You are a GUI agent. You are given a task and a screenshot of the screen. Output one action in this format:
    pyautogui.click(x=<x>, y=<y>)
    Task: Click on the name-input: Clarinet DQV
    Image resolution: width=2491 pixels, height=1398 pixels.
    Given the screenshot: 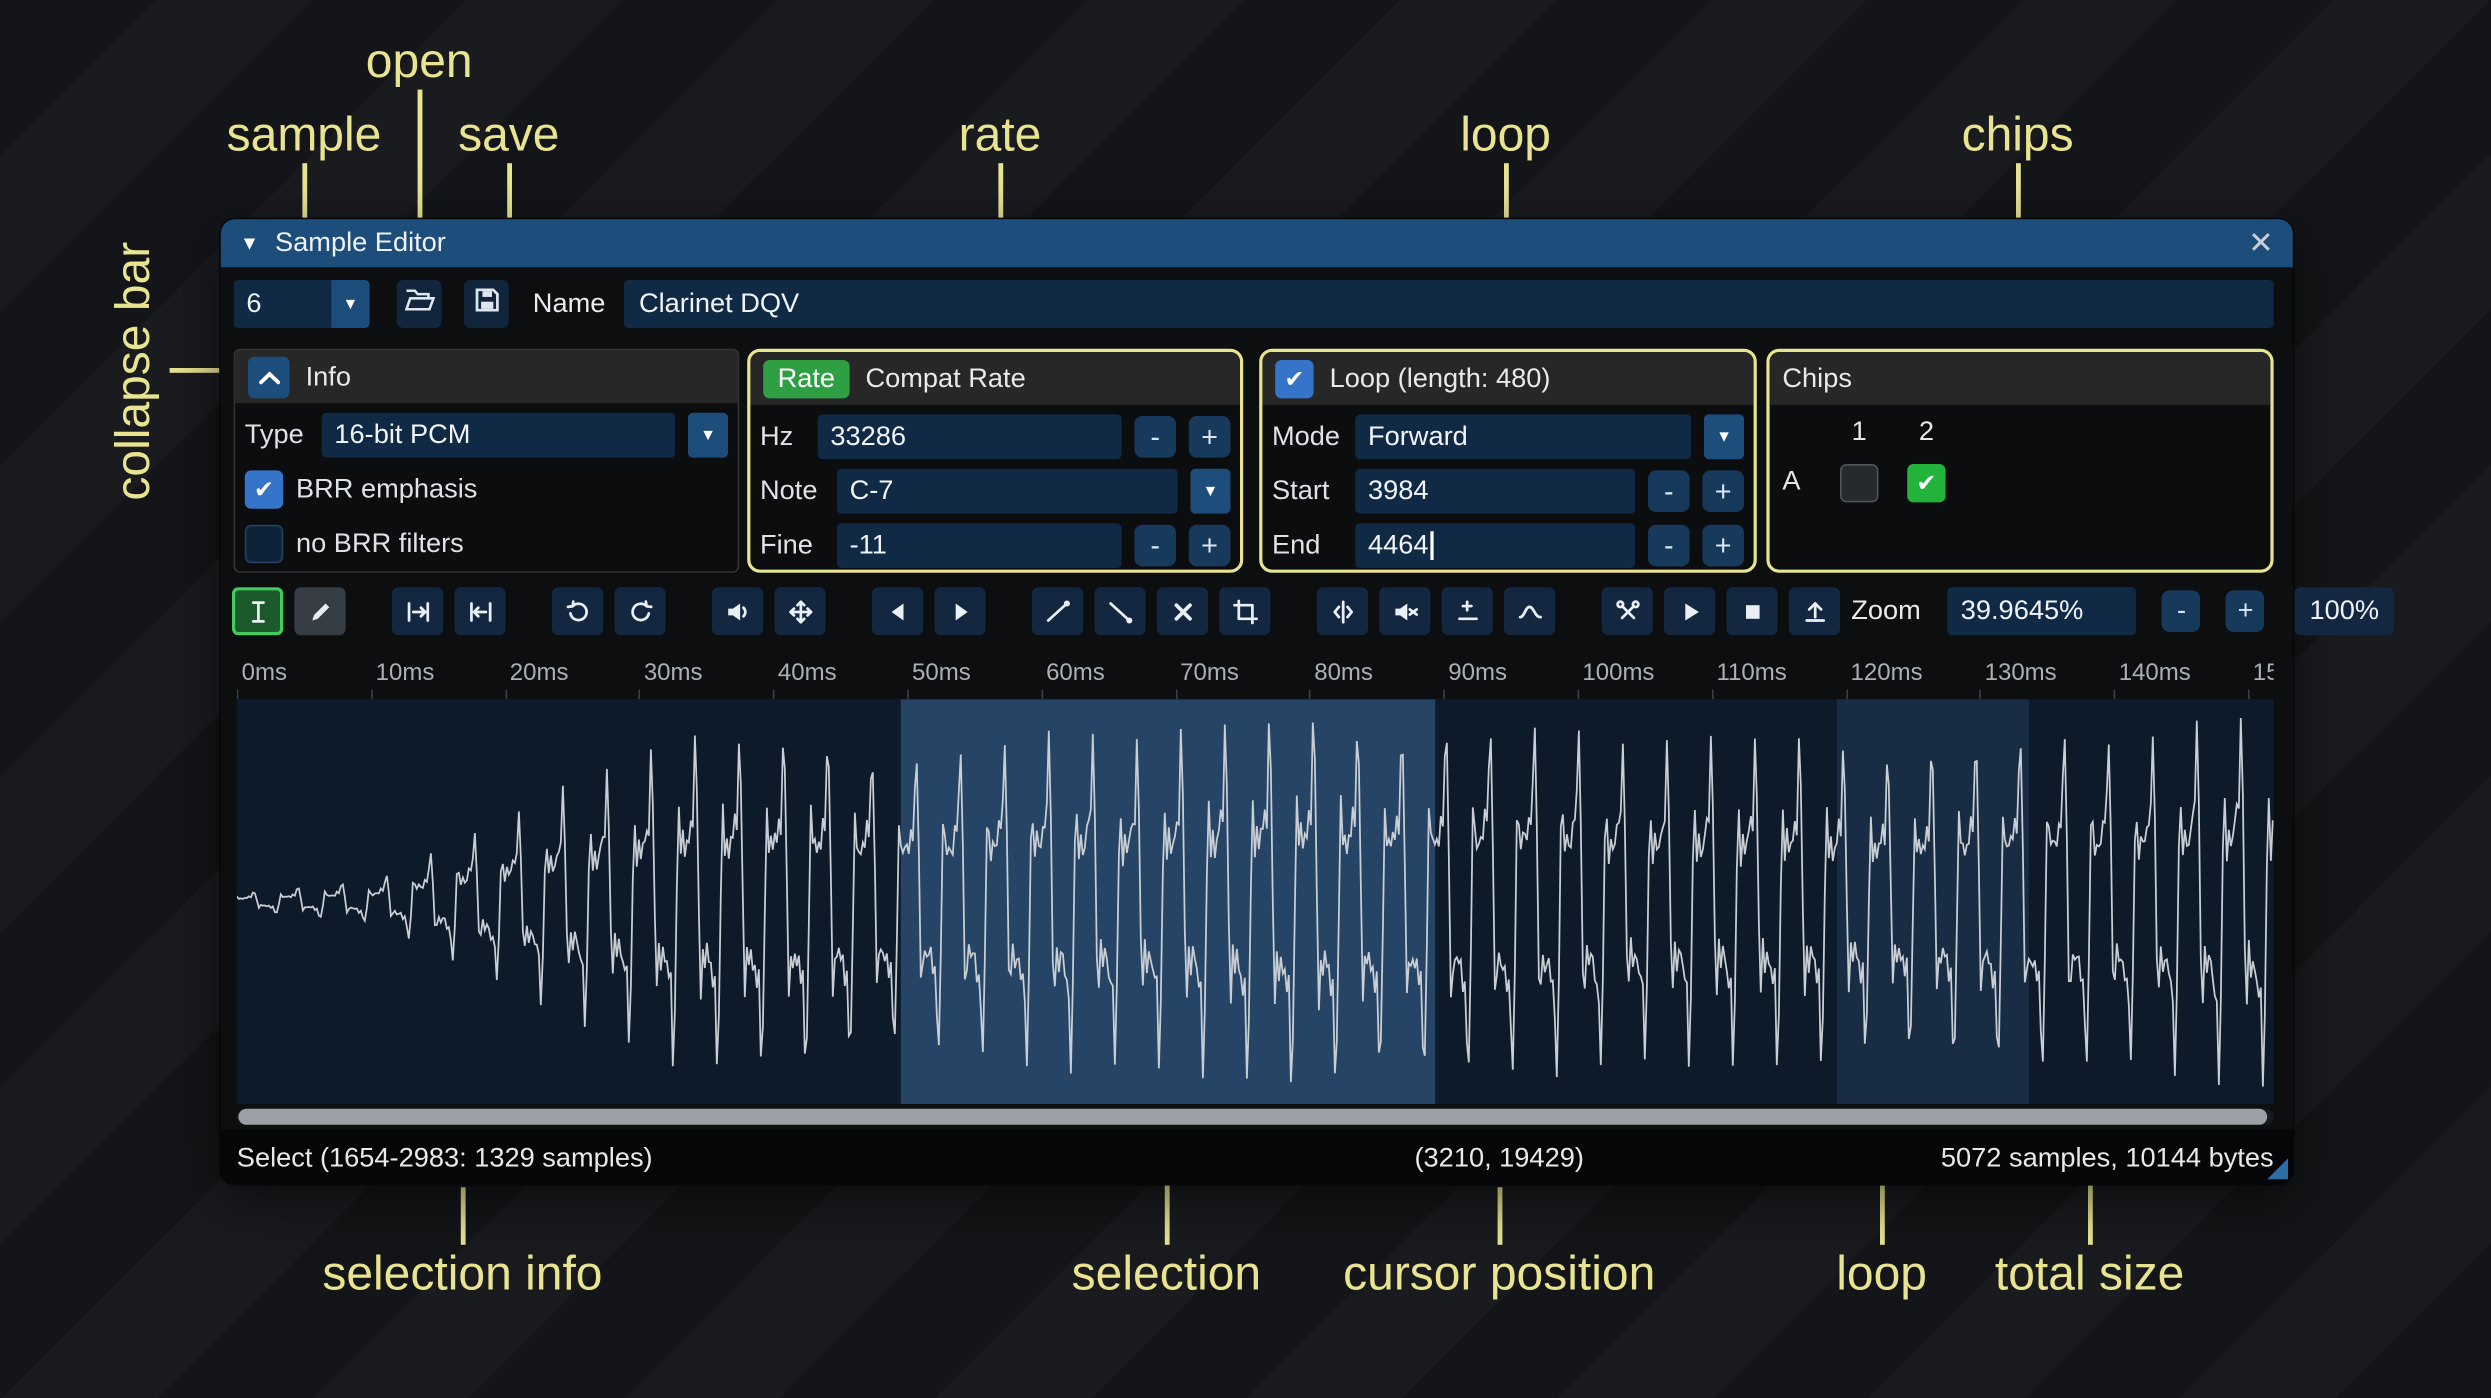 What is the action you would take?
    pyautogui.click(x=1449, y=304)
    